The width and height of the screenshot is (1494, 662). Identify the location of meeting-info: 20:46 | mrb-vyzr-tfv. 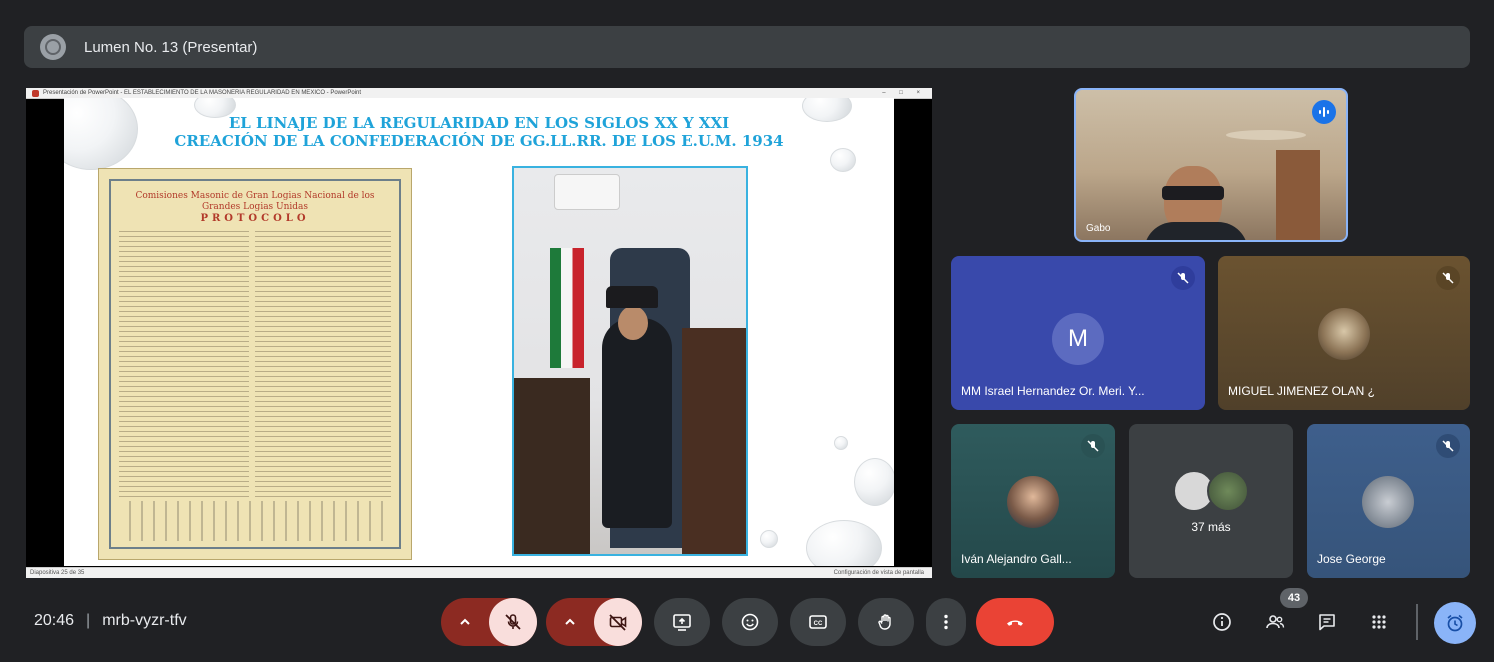
(110, 620).